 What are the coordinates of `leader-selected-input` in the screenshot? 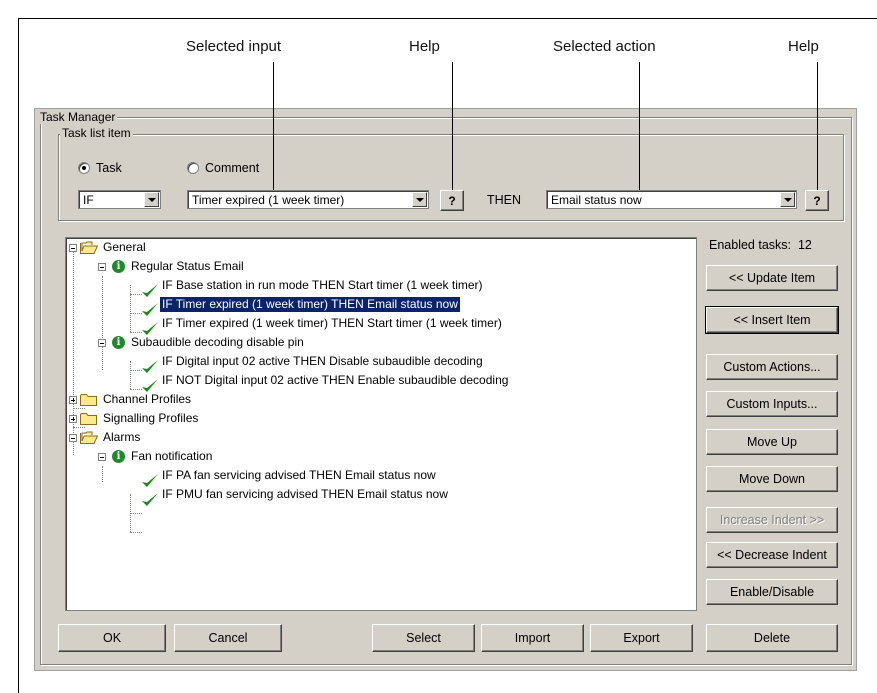 It's located at (273, 126).